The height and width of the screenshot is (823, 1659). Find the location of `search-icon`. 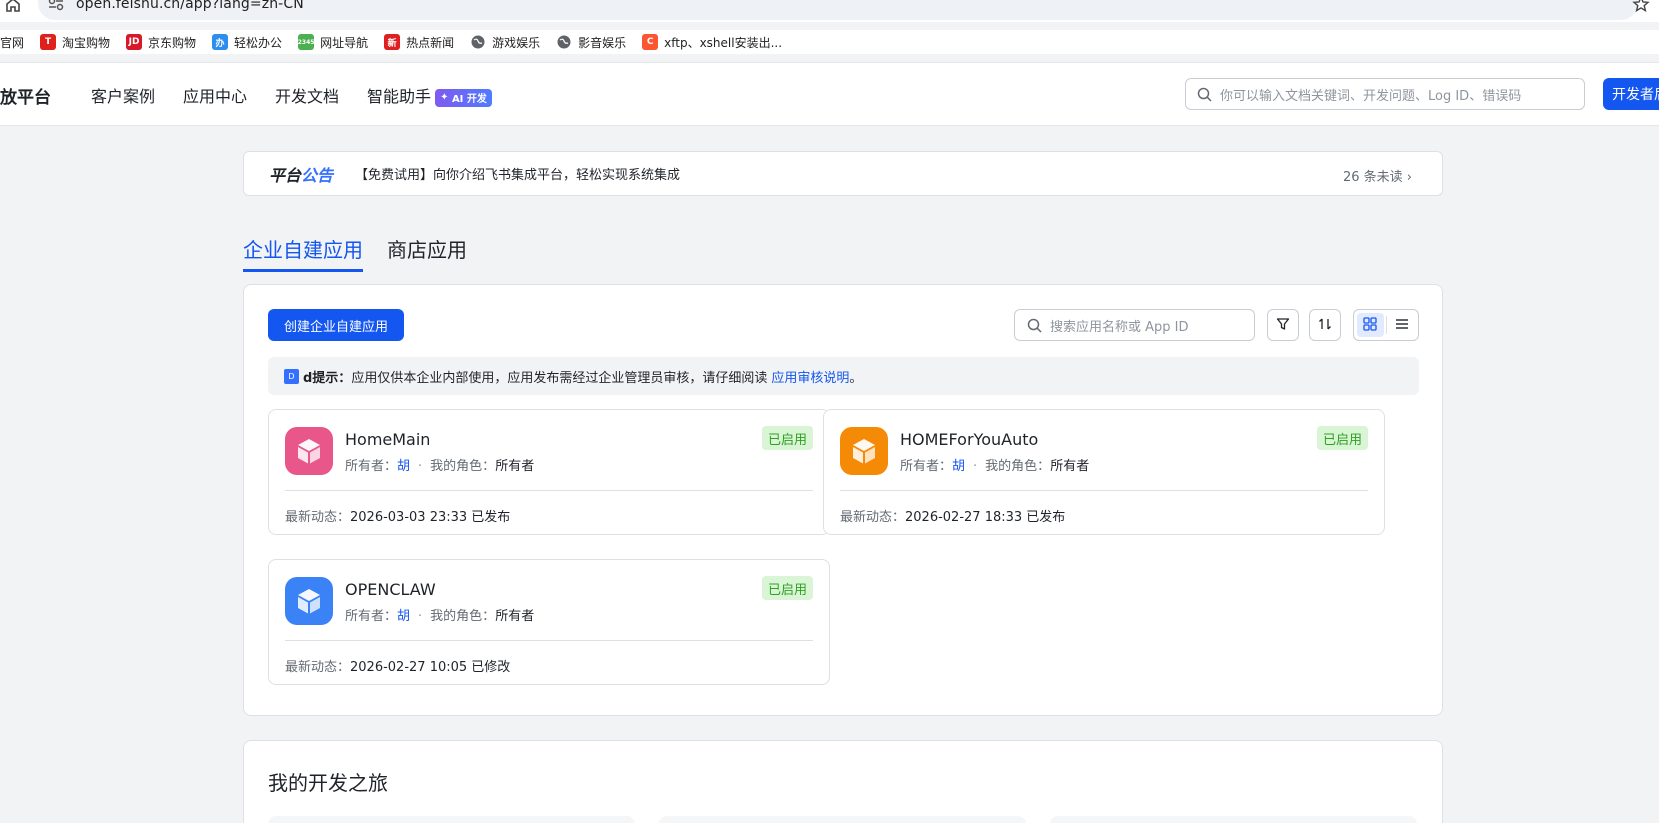

search-icon is located at coordinates (1034, 325).